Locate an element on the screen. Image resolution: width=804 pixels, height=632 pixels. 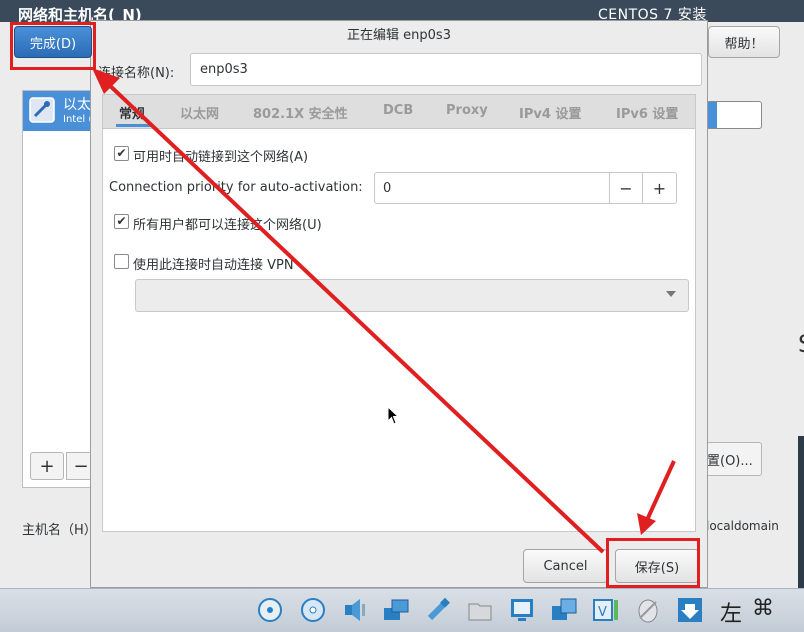
add-device-button: + is located at coordinates (47, 466).